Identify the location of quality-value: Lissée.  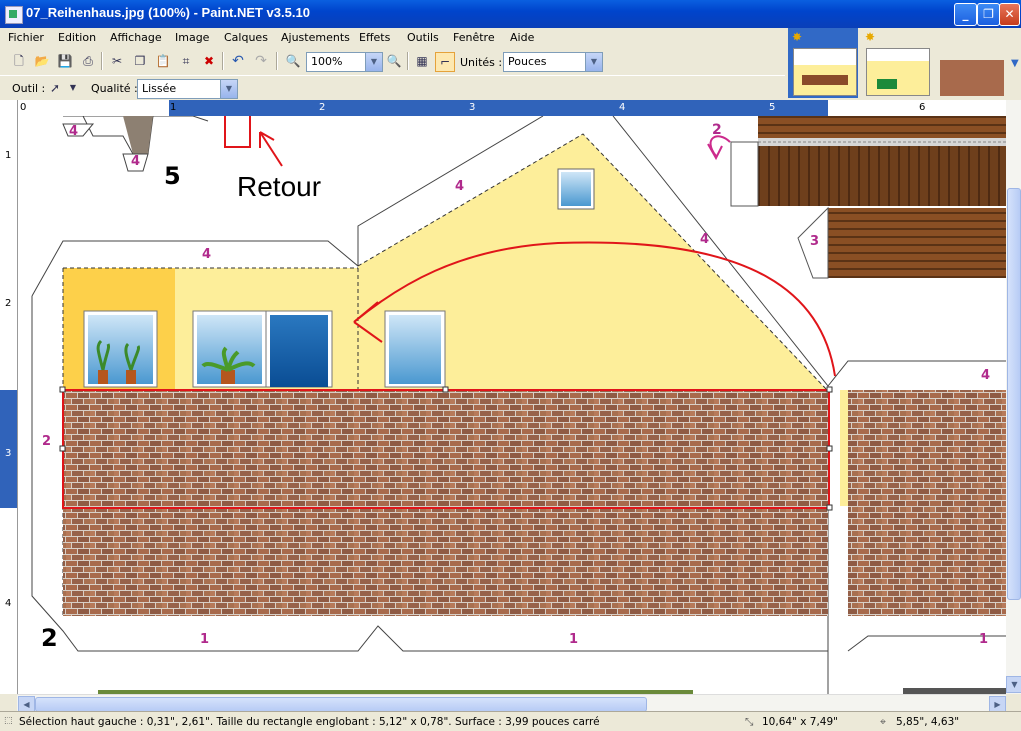
(159, 88).